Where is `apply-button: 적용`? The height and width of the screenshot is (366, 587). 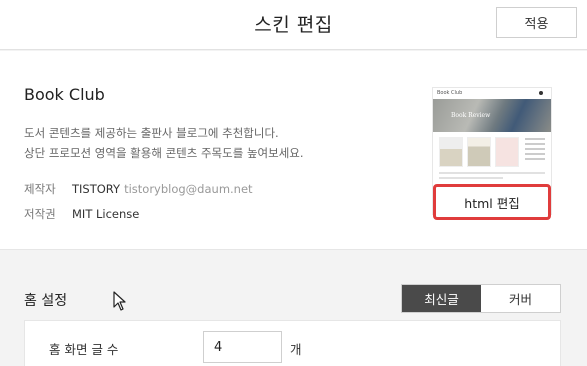
apply-button: 적용 is located at coordinates (536, 22).